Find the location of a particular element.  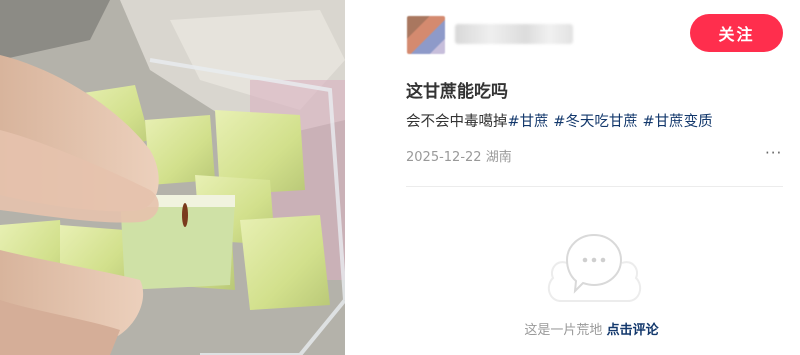

hashtag-link: #冬天吃甘蔗 is located at coordinates (595, 122).